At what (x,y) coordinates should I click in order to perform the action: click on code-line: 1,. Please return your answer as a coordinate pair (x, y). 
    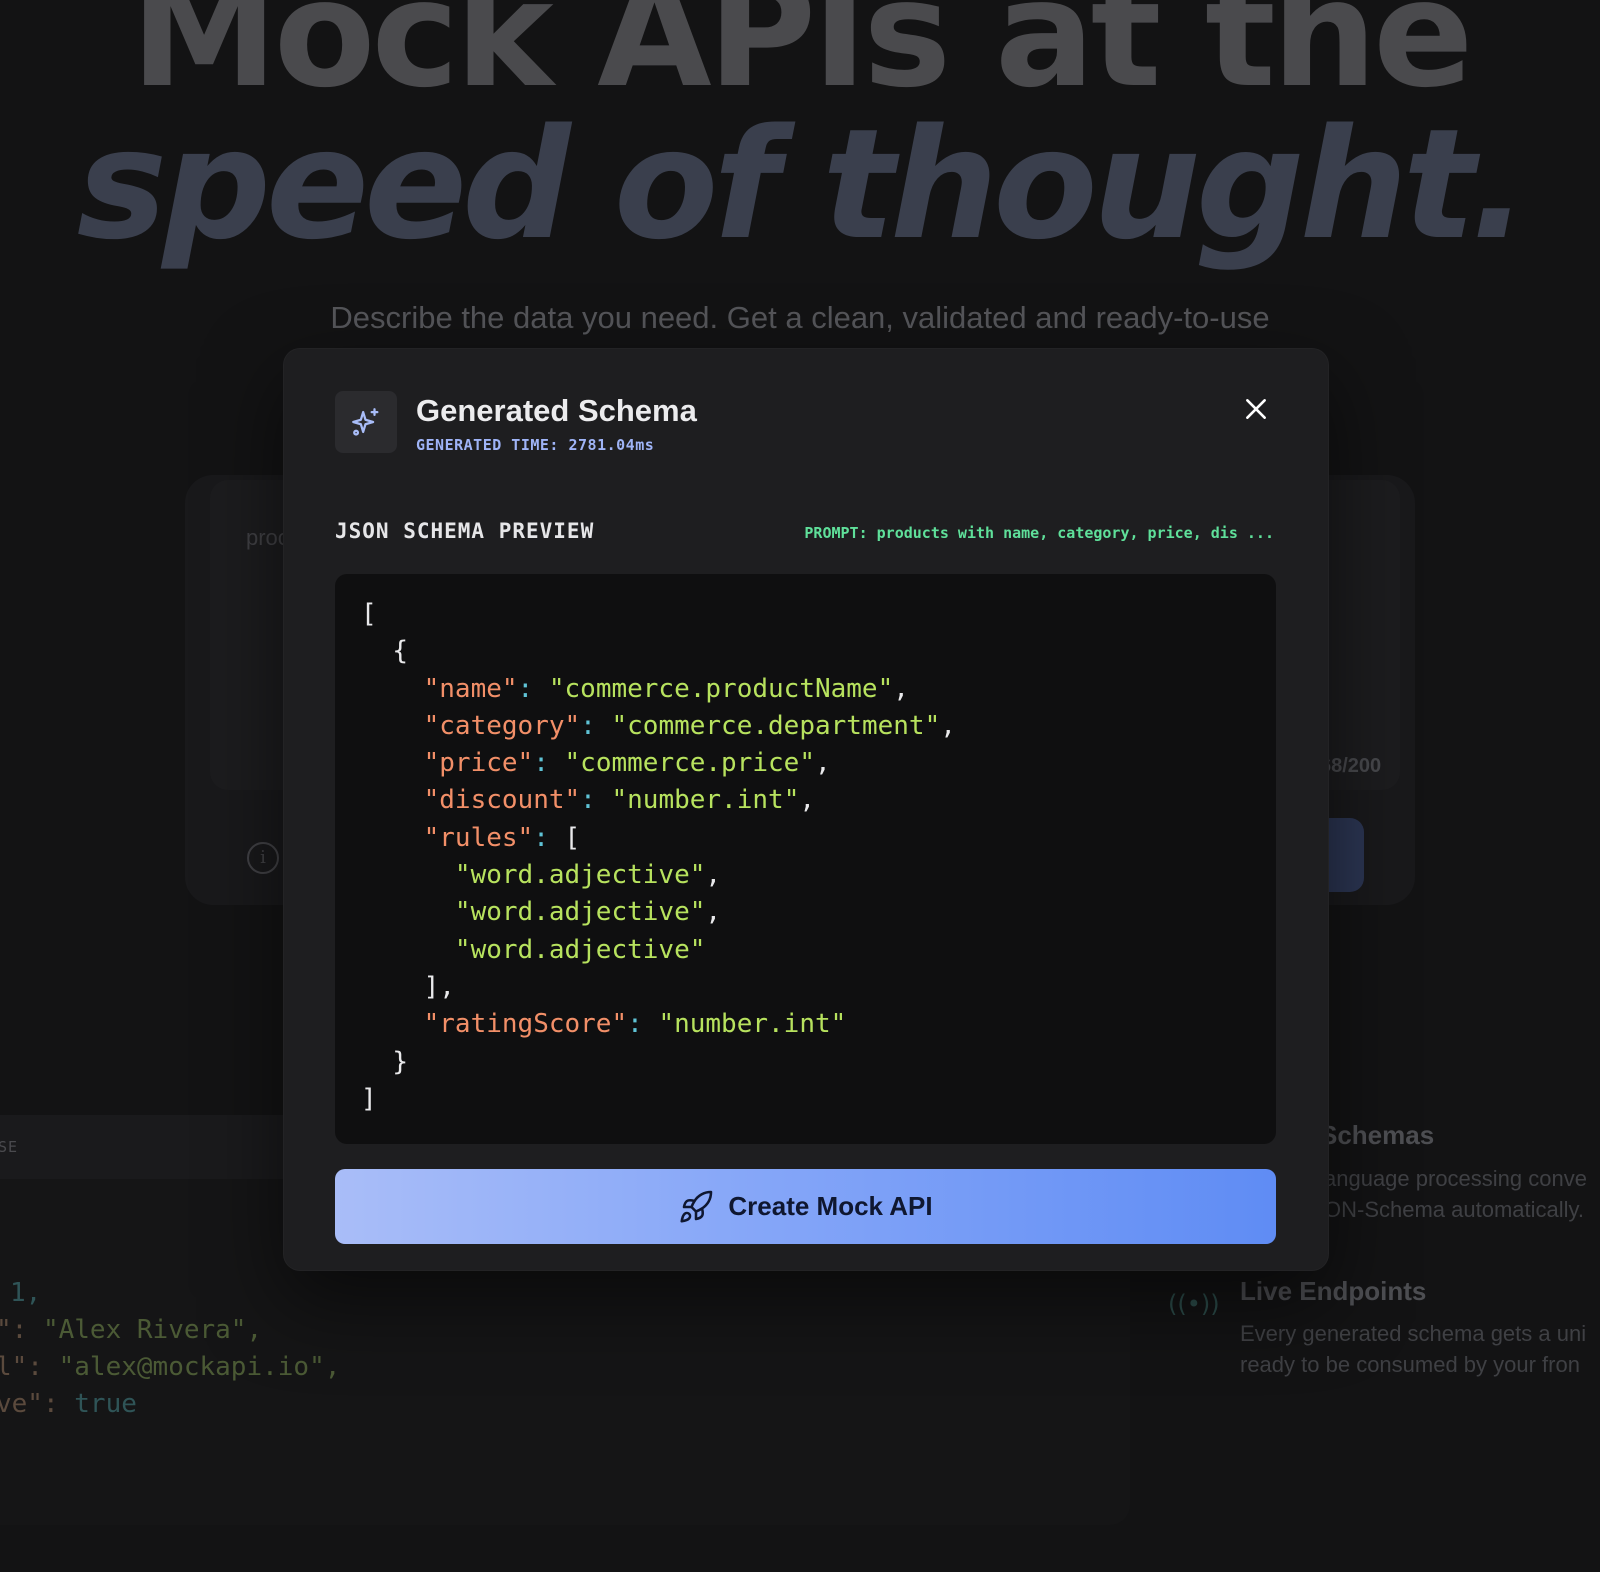
    Looking at the image, I should click on (26, 1293).